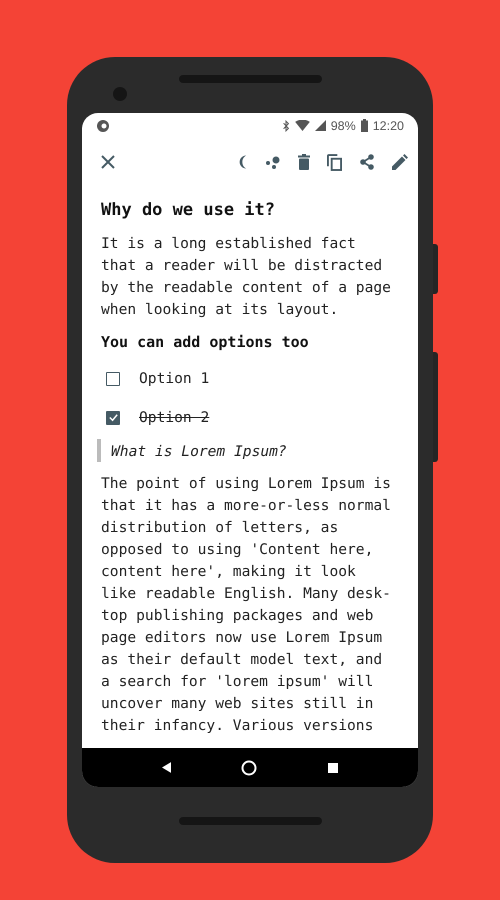 The height and width of the screenshot is (900, 500). Describe the element at coordinates (188, 210) in the screenshot. I see `note-title: Why do we use it?` at that location.